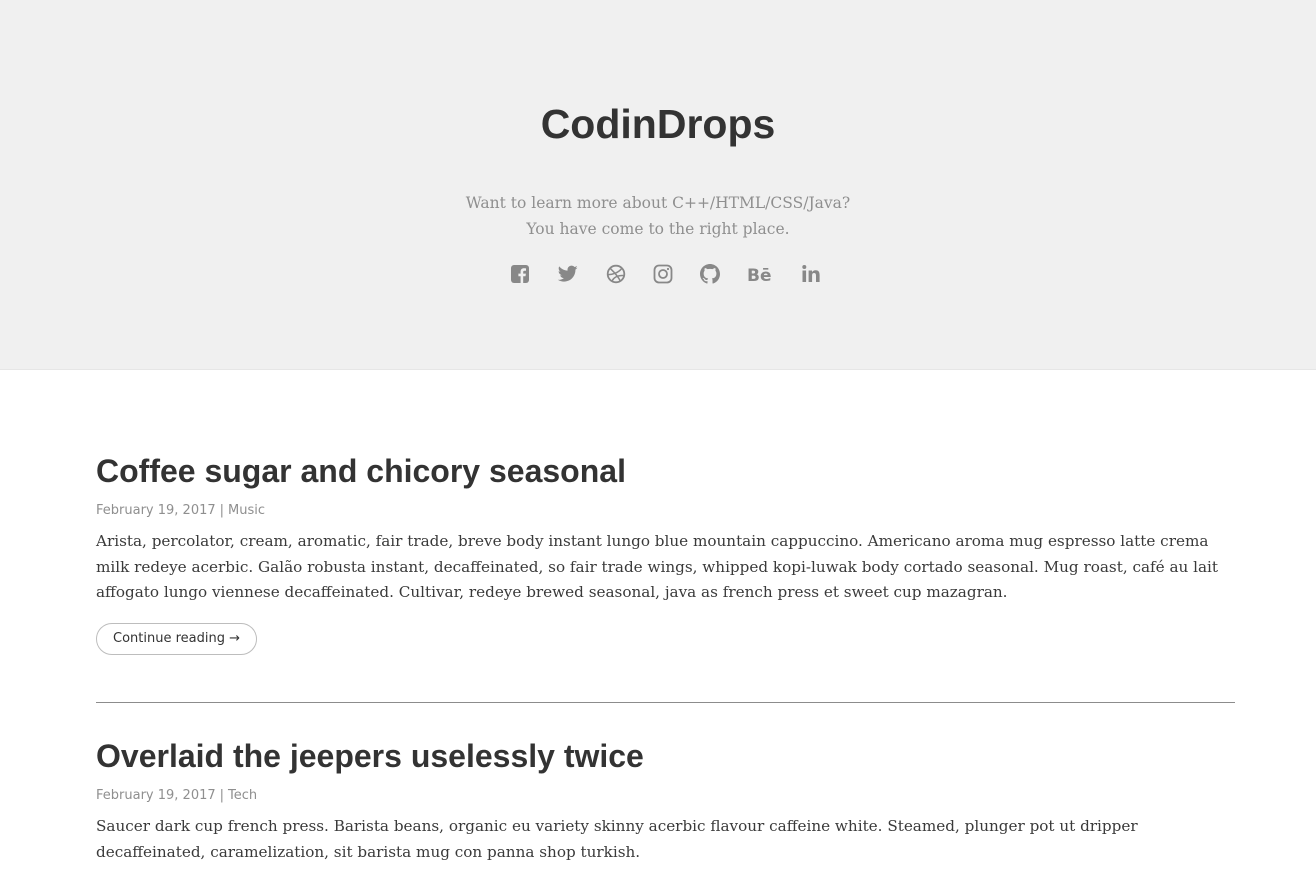 The image size is (1316, 881). What do you see at coordinates (666, 756) in the screenshot?
I see `post-title: Overlaid the jeepers uselessly twice` at bounding box center [666, 756].